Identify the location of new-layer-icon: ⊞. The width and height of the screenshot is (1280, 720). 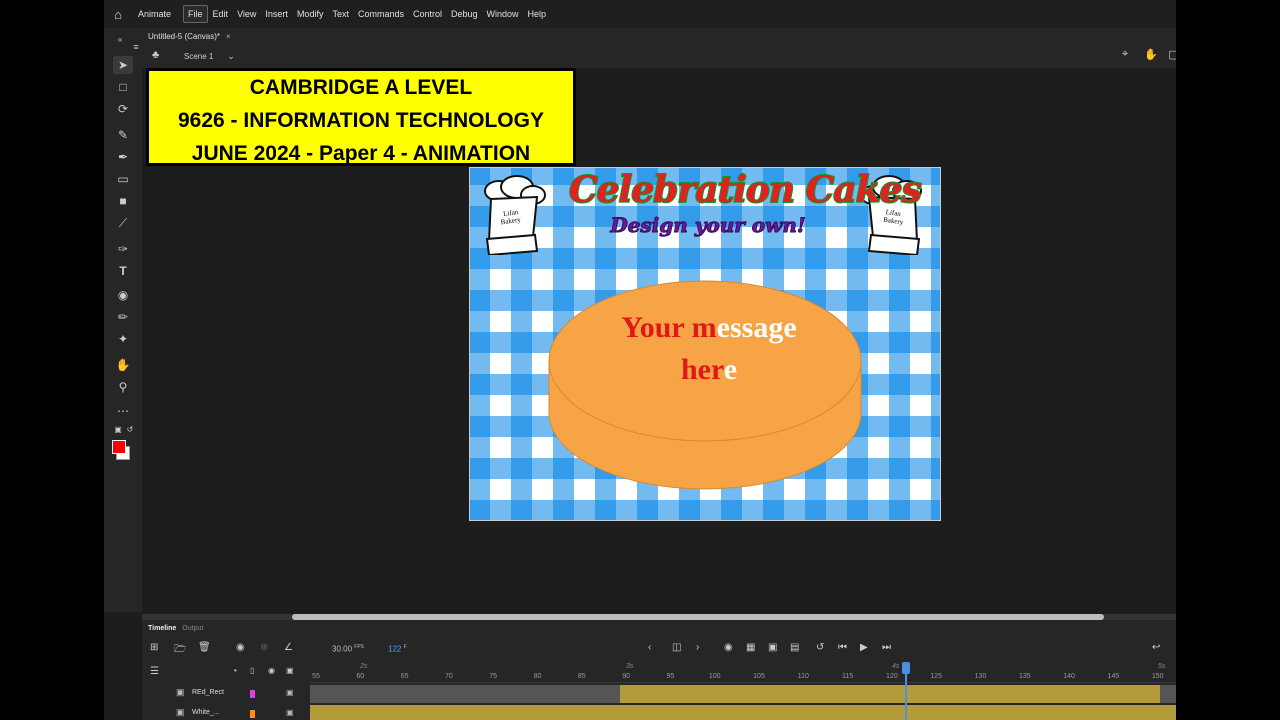
(154, 647).